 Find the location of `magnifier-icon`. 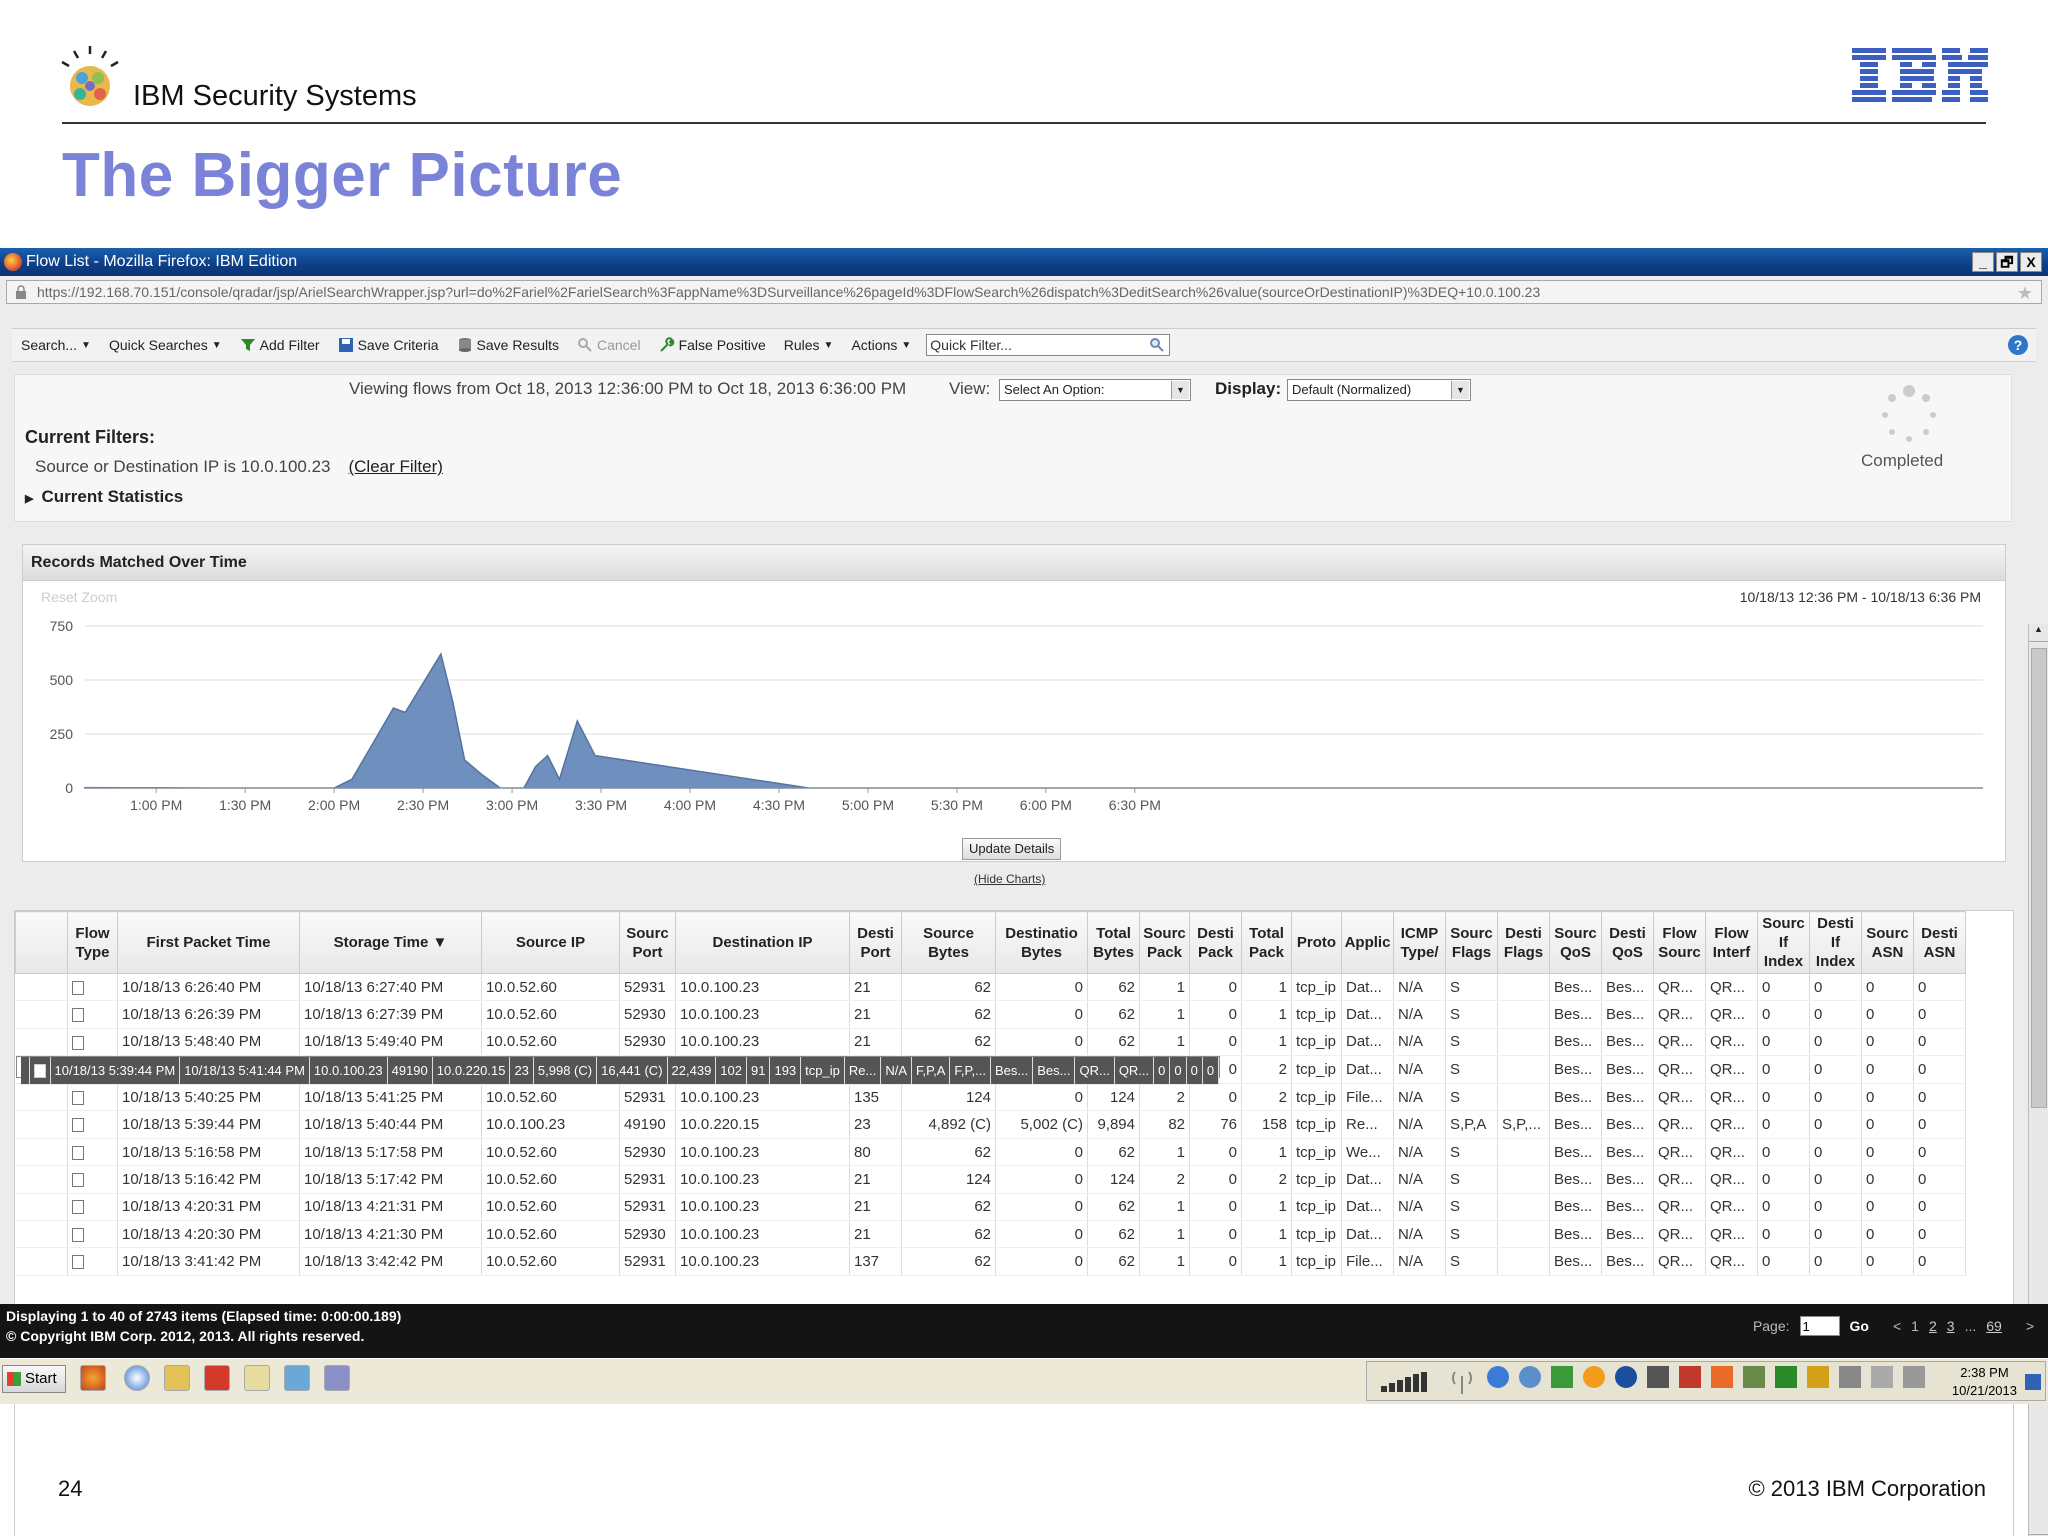

magnifier-icon is located at coordinates (1157, 347).